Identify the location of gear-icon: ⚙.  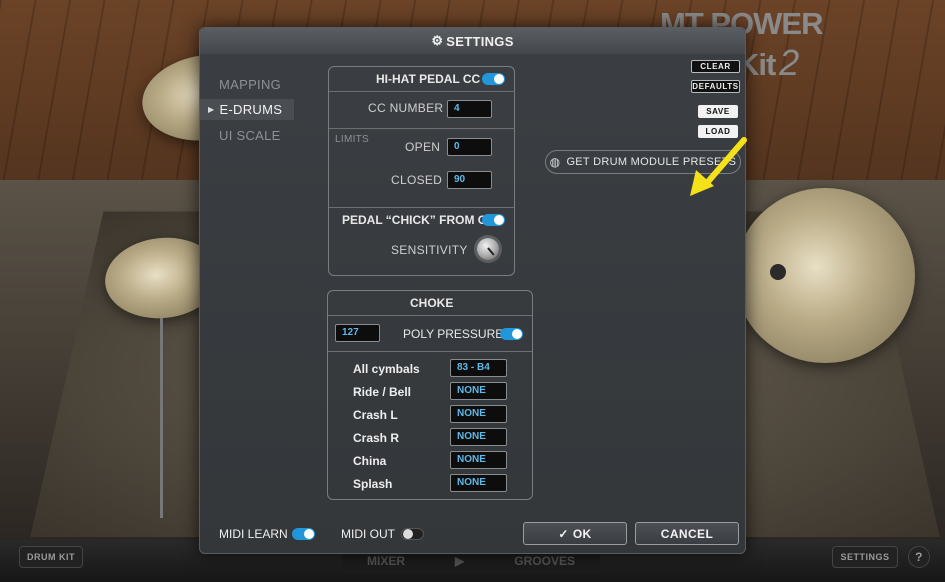
(437, 40).